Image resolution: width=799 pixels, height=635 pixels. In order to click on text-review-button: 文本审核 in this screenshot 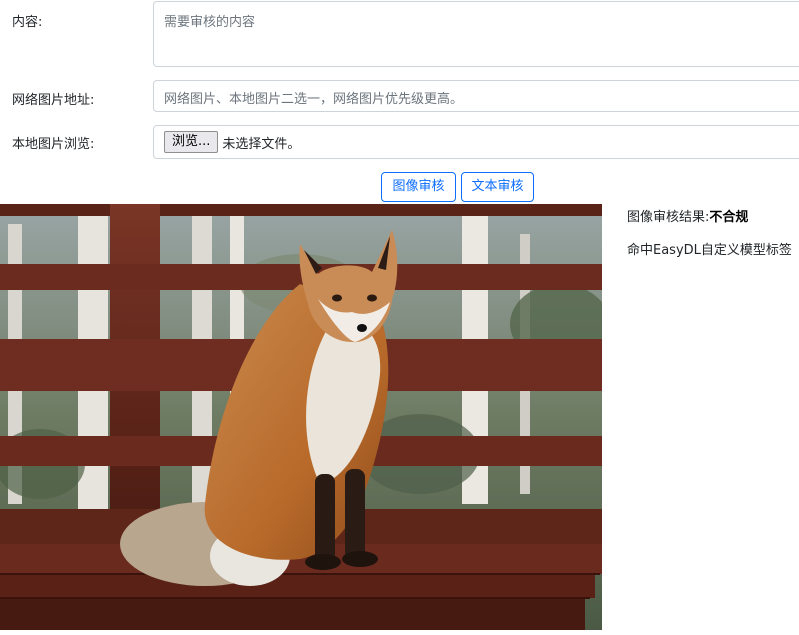, I will do `click(497, 187)`.